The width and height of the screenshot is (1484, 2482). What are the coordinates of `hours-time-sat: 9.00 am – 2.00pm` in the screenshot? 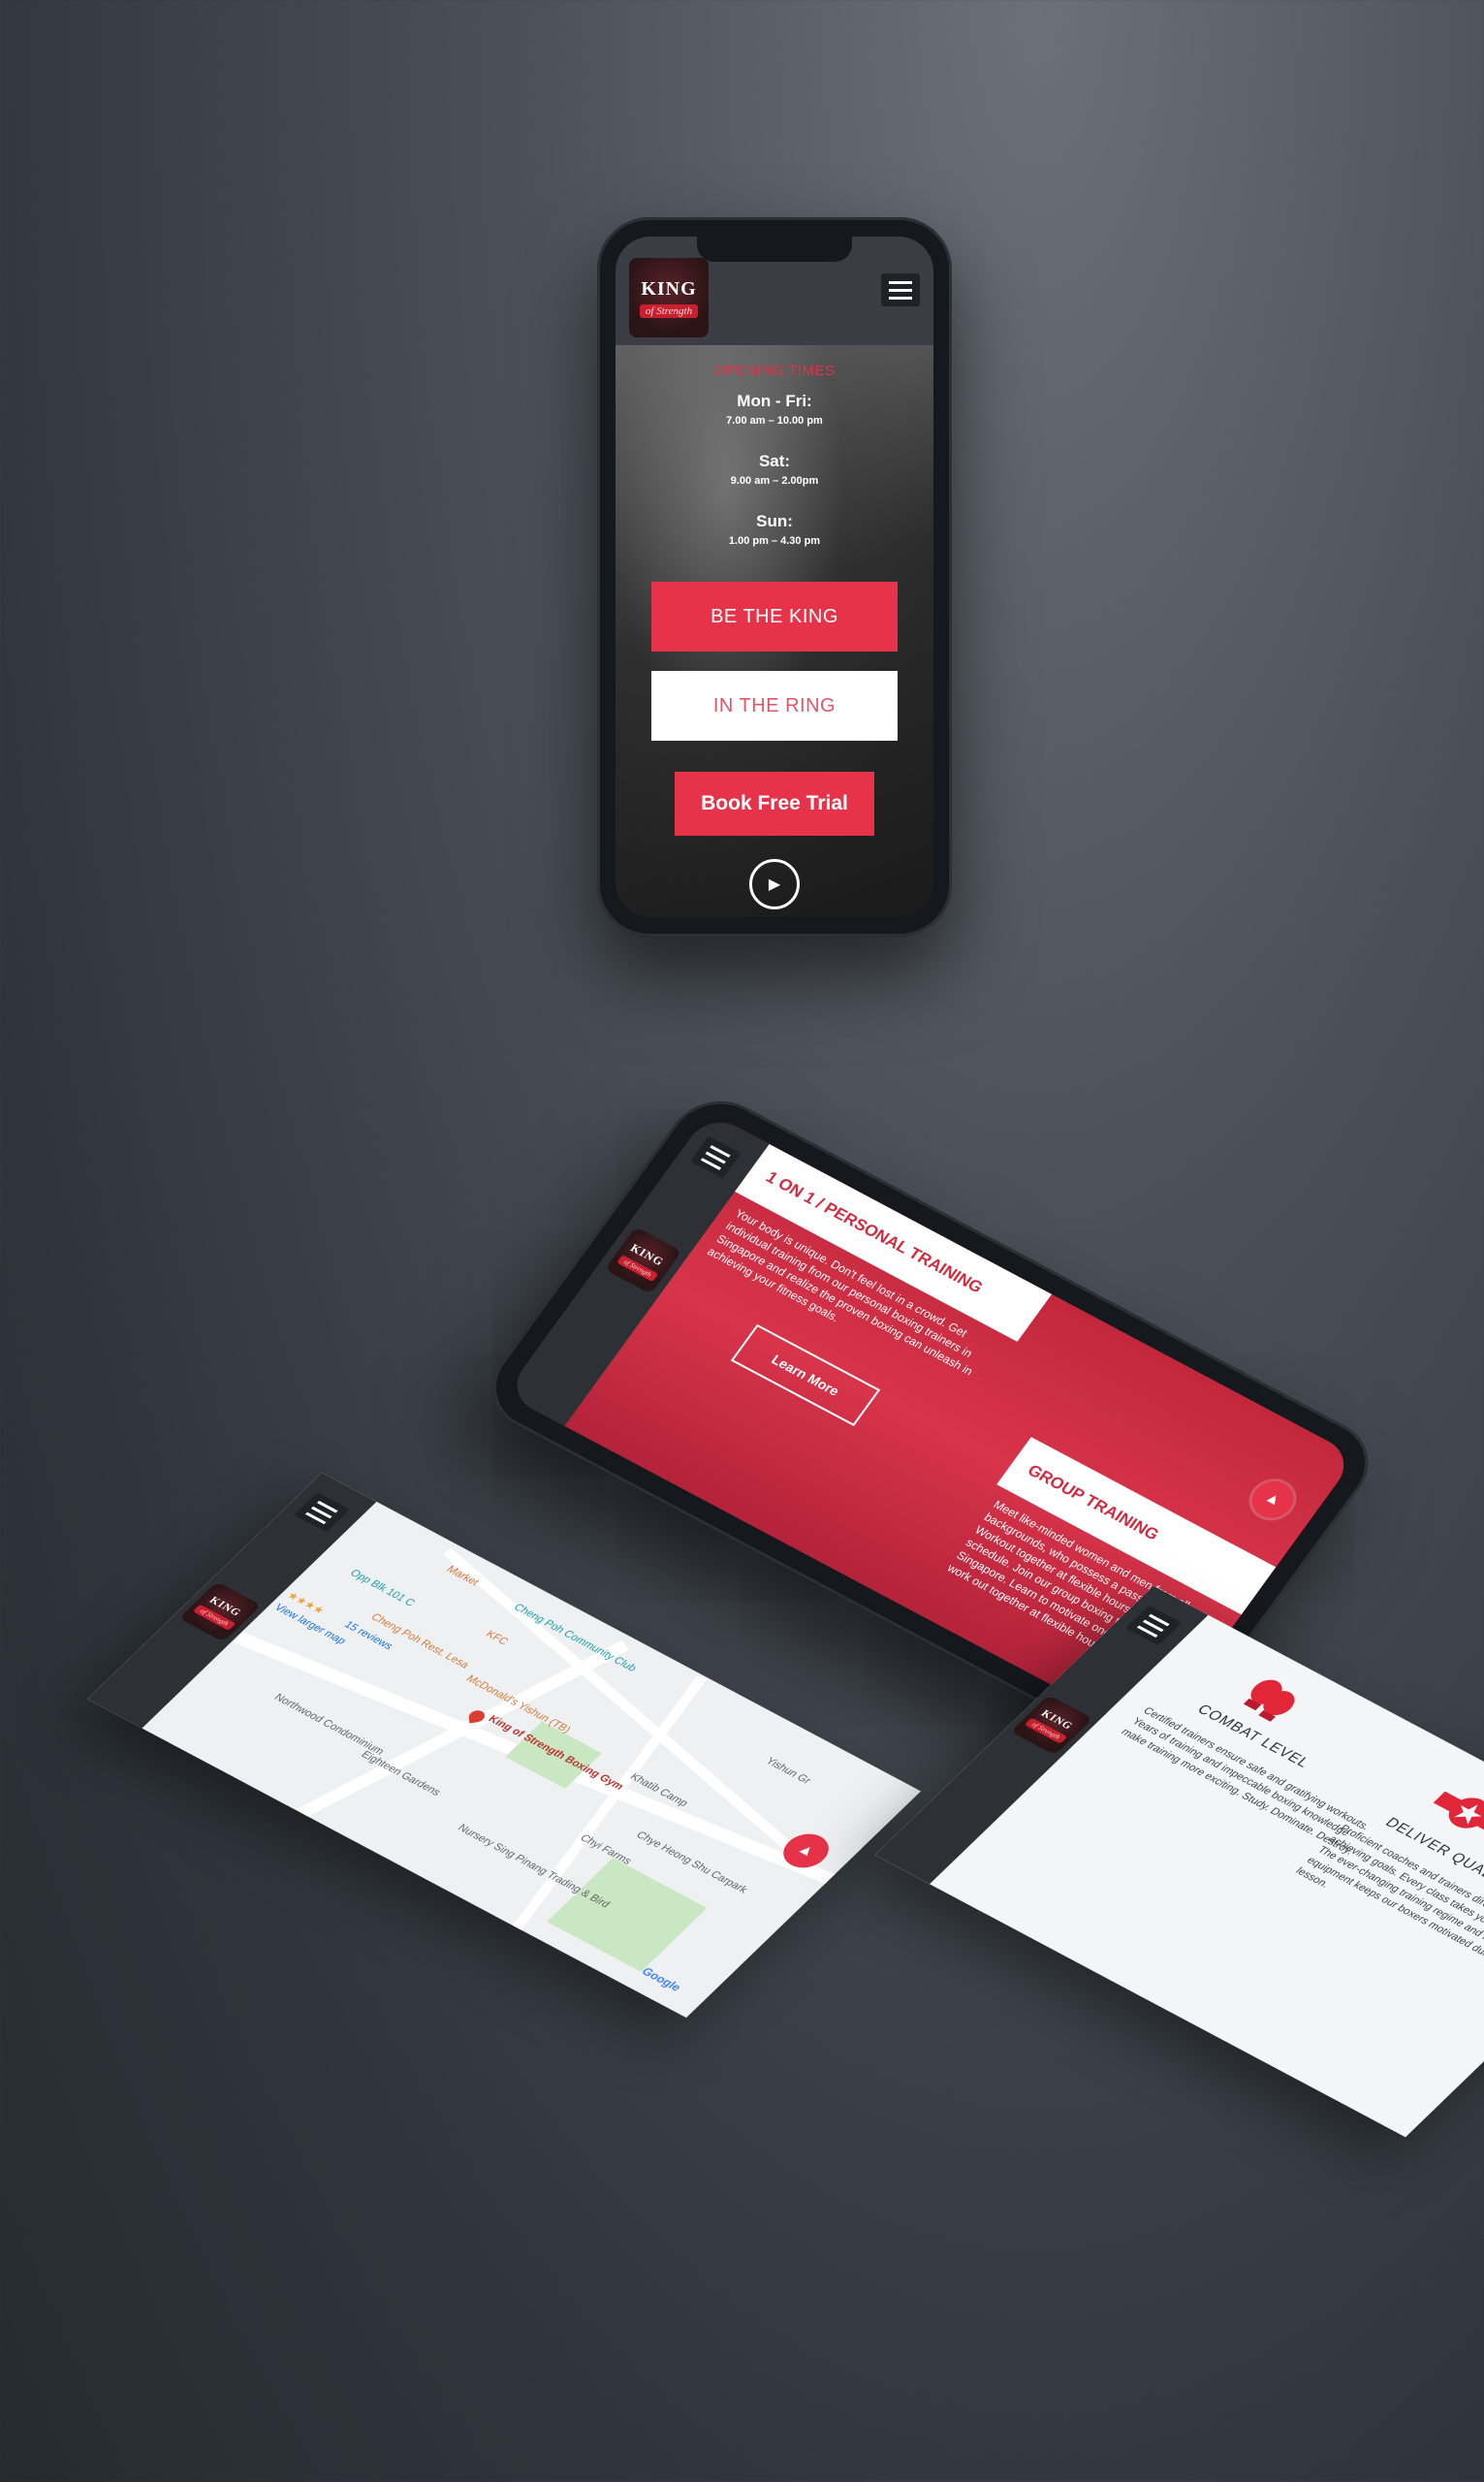 It's located at (775, 481).